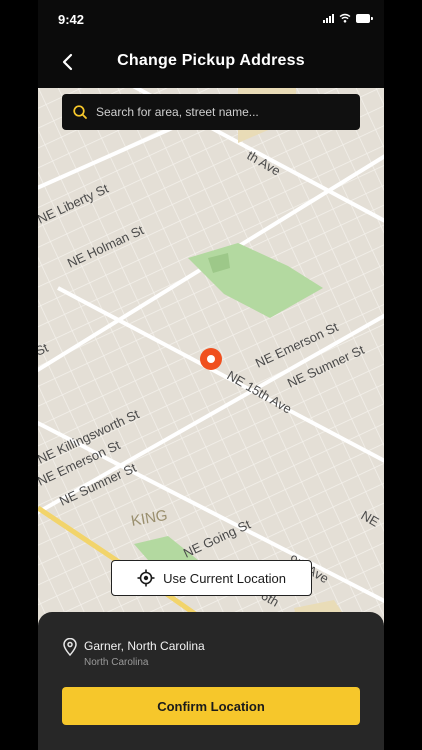 The image size is (422, 750). I want to click on battery-icon, so click(364, 18).